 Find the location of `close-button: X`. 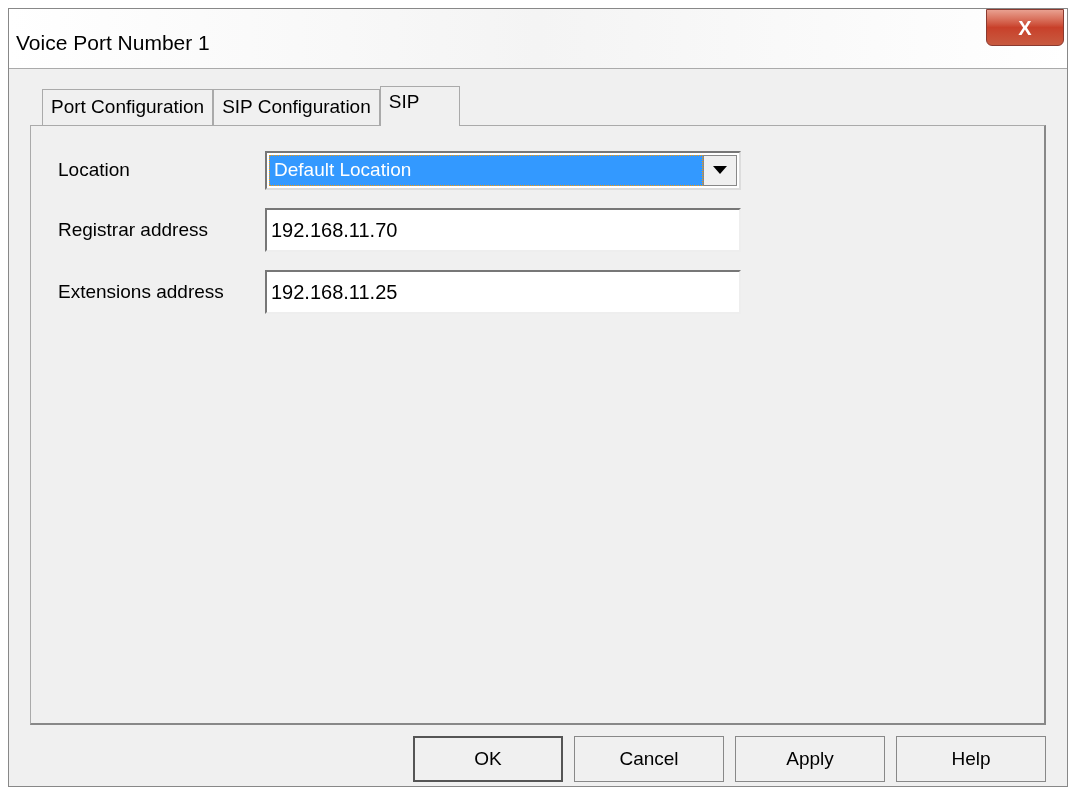

close-button: X is located at coordinates (1025, 27).